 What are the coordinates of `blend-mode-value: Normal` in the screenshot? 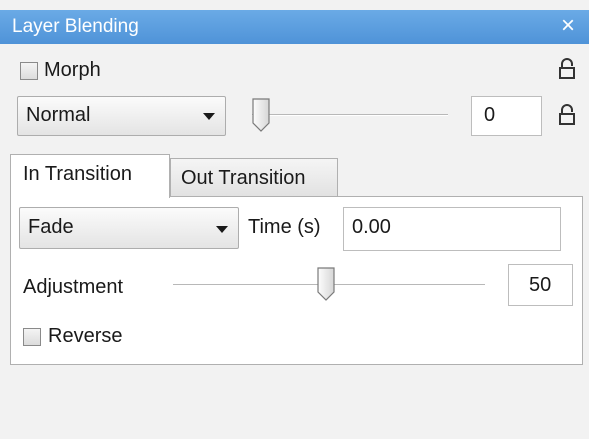 It's located at (58, 115).